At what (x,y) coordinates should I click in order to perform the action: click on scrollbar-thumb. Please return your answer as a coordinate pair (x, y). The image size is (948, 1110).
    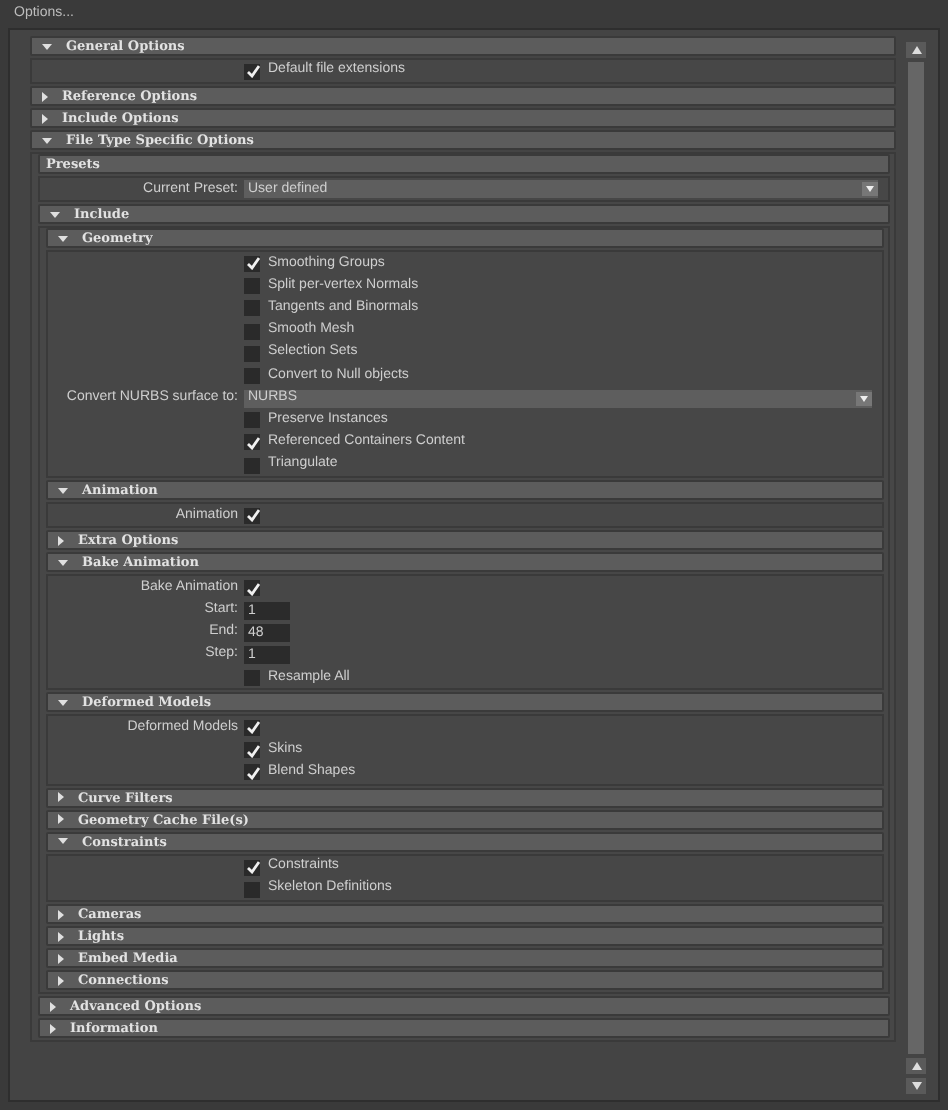
    Looking at the image, I should click on (916, 558).